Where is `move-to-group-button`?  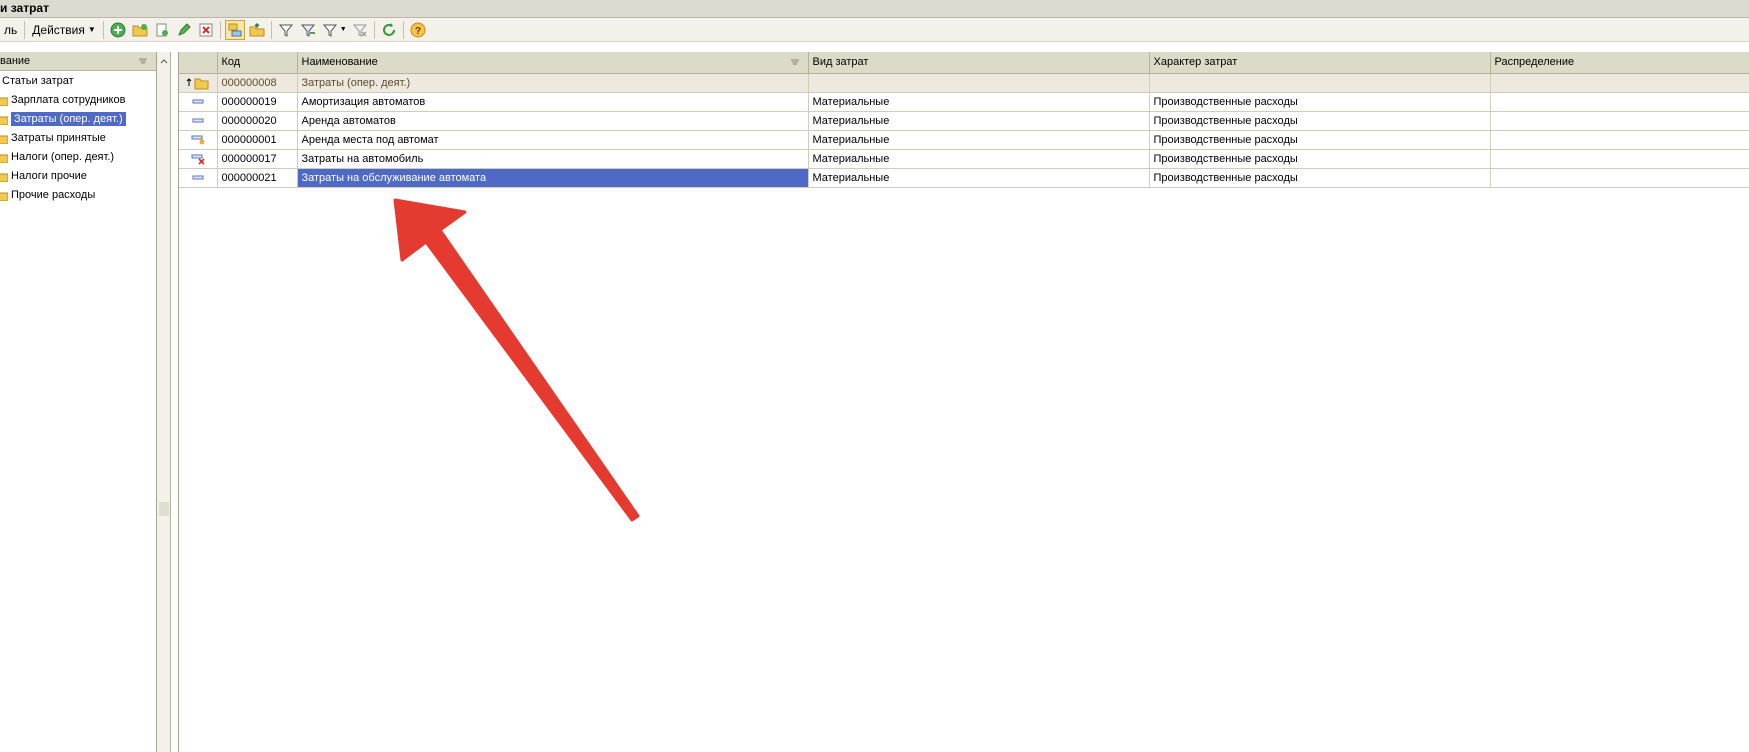 move-to-group-button is located at coordinates (257, 30).